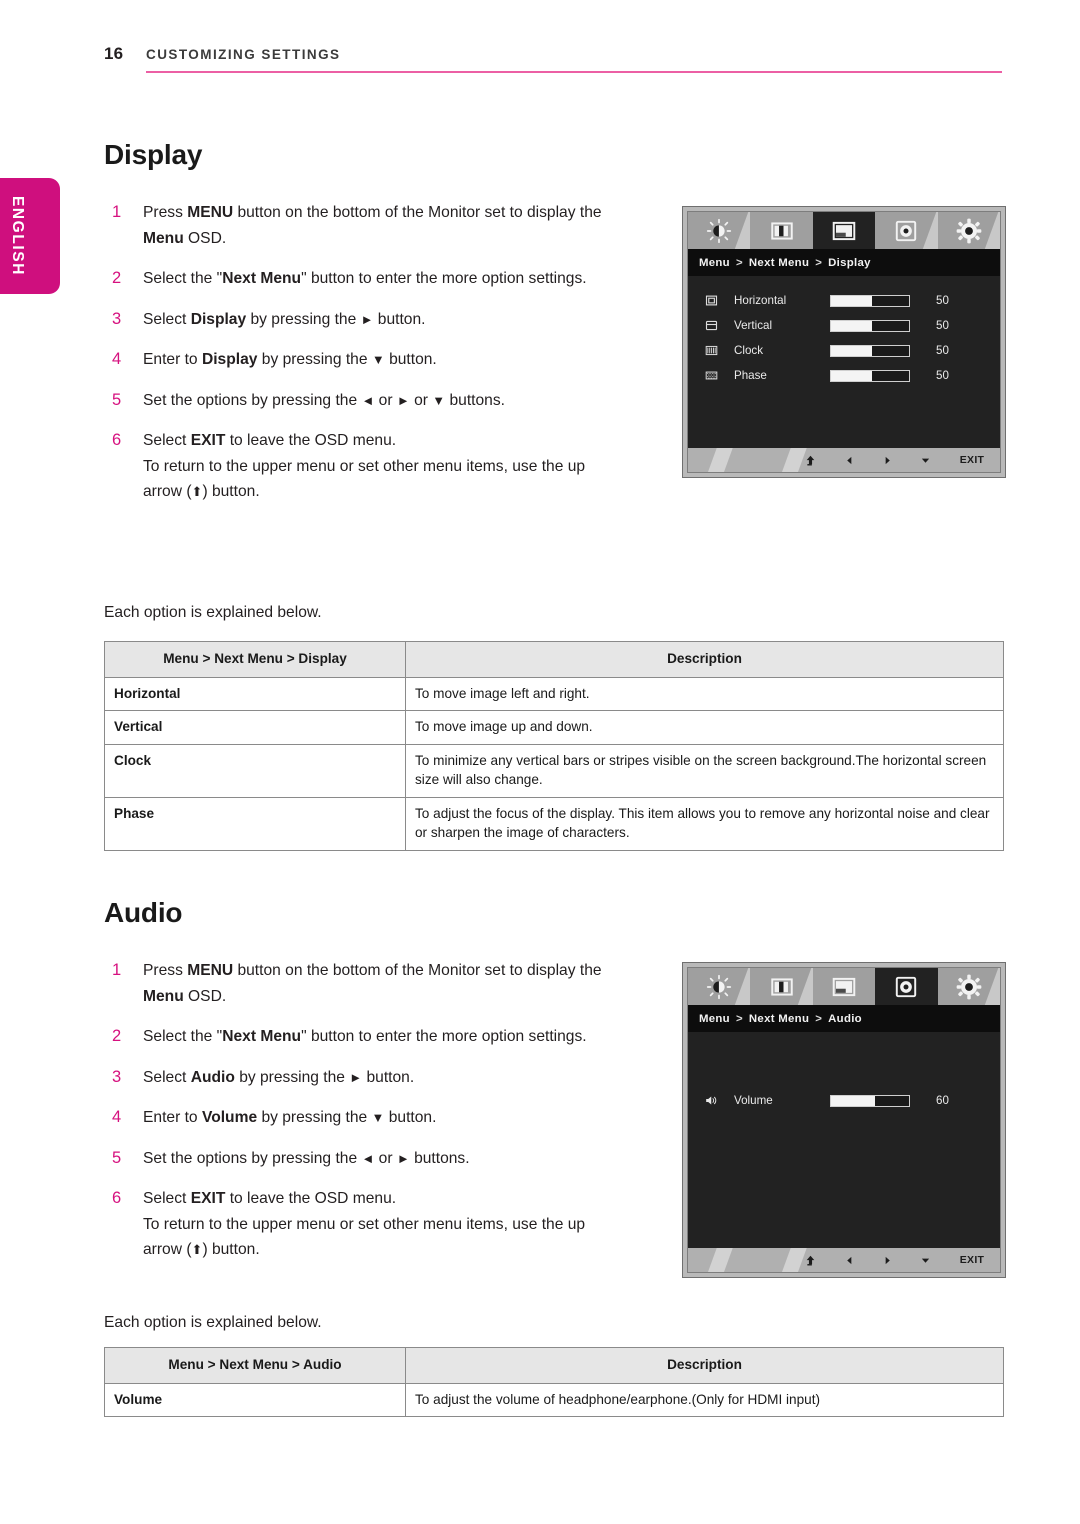 The height and width of the screenshot is (1524, 1080). What do you see at coordinates (782, 987) in the screenshot?
I see `contrast-icon` at bounding box center [782, 987].